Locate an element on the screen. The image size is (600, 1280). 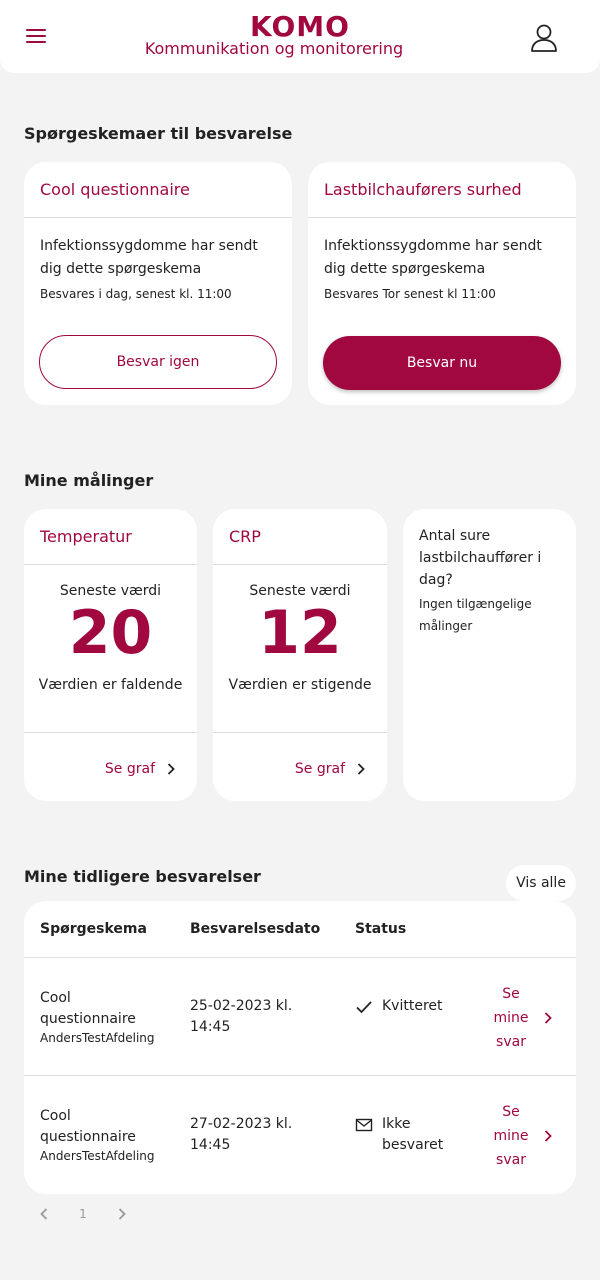
measurement-name: Temperatur is located at coordinates (110, 537).